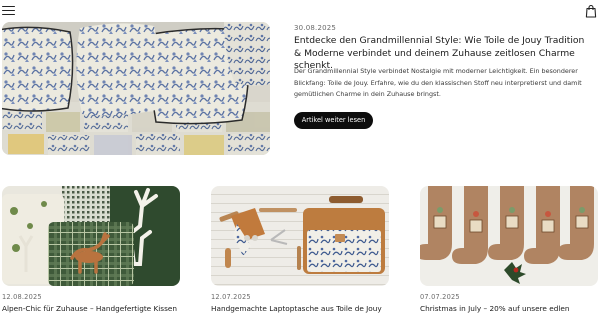 This screenshot has width=599, height=313. Describe the element at coordinates (591, 11) in the screenshot. I see `shopping-bag-icon` at that location.